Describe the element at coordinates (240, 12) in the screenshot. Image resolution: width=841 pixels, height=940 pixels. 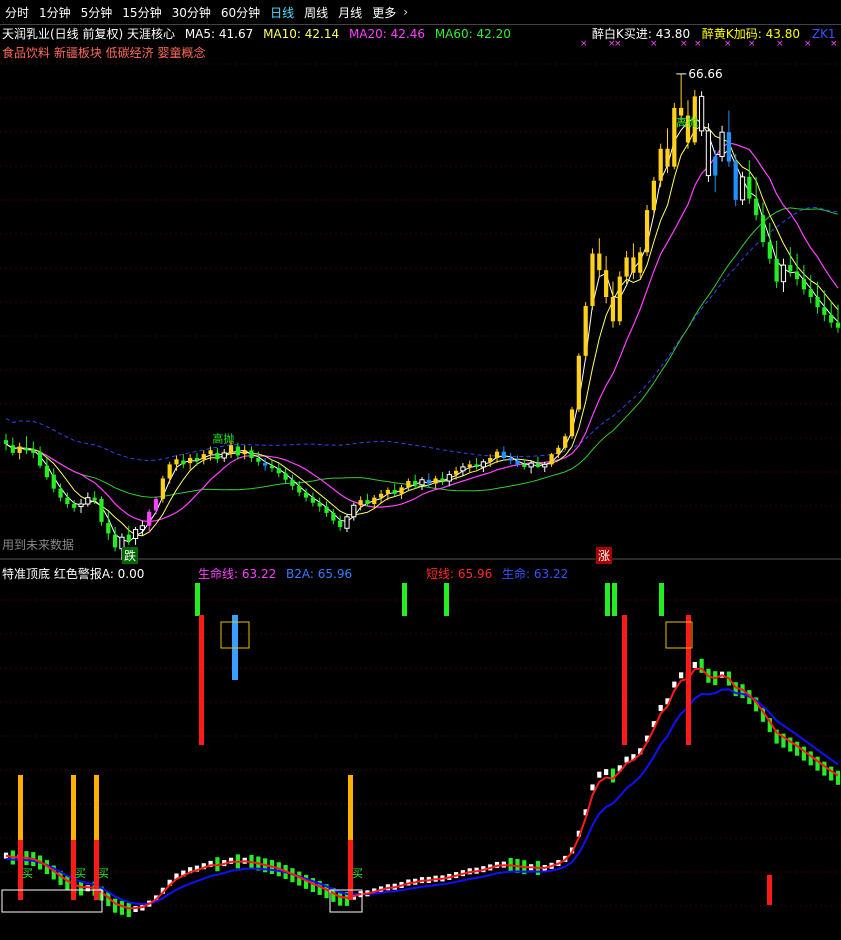
I see `period-tab-5: 60分钟` at that location.